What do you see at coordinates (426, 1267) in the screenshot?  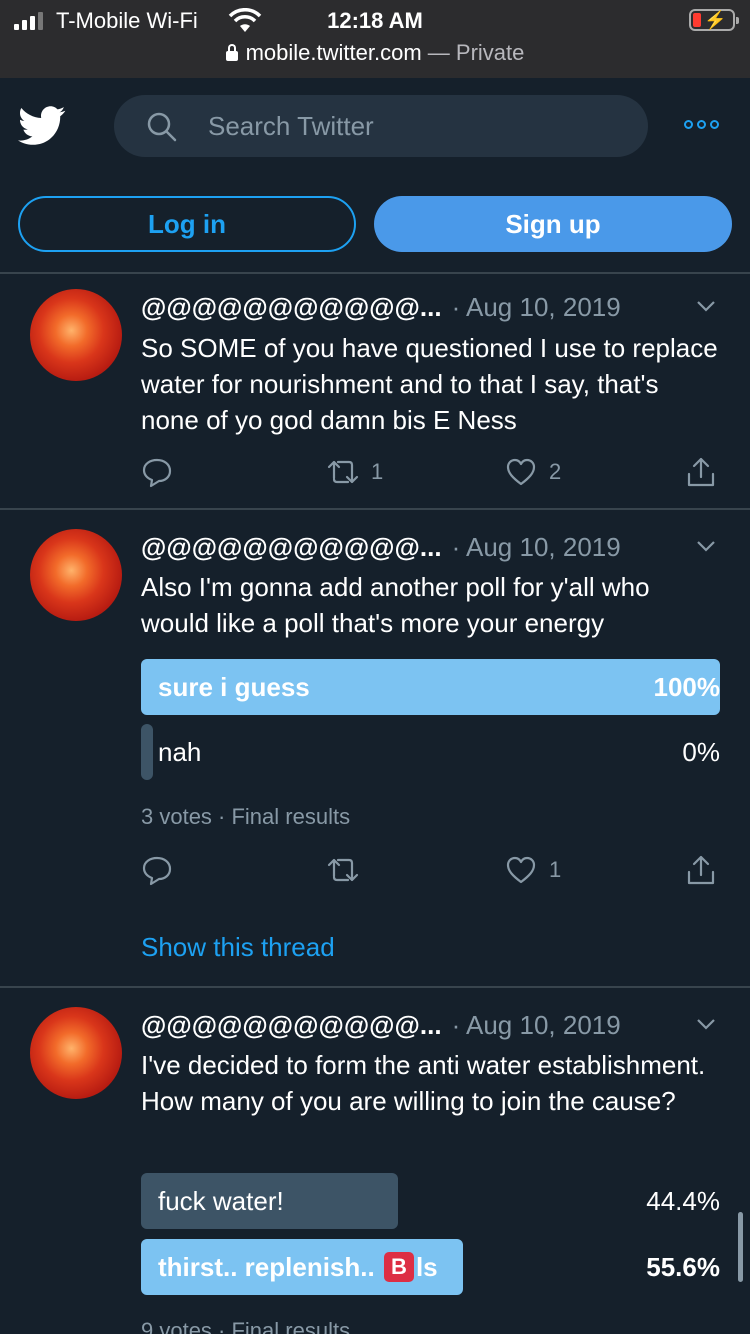 I see `poll-label-text: ls` at bounding box center [426, 1267].